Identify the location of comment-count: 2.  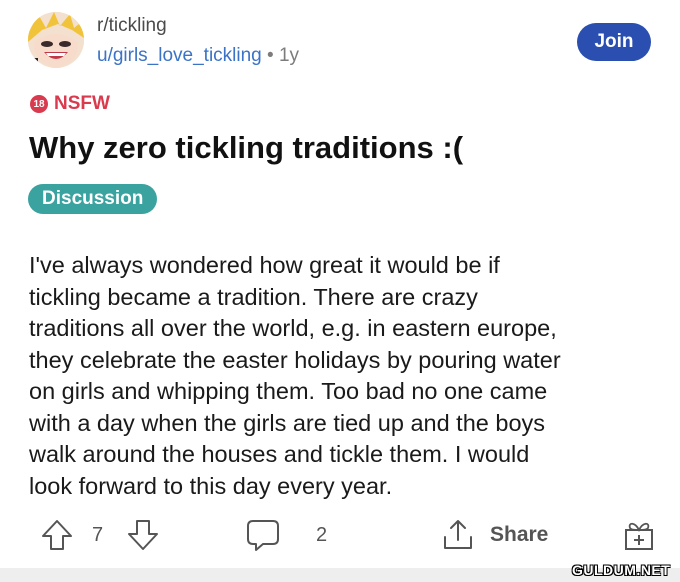
(321, 535).